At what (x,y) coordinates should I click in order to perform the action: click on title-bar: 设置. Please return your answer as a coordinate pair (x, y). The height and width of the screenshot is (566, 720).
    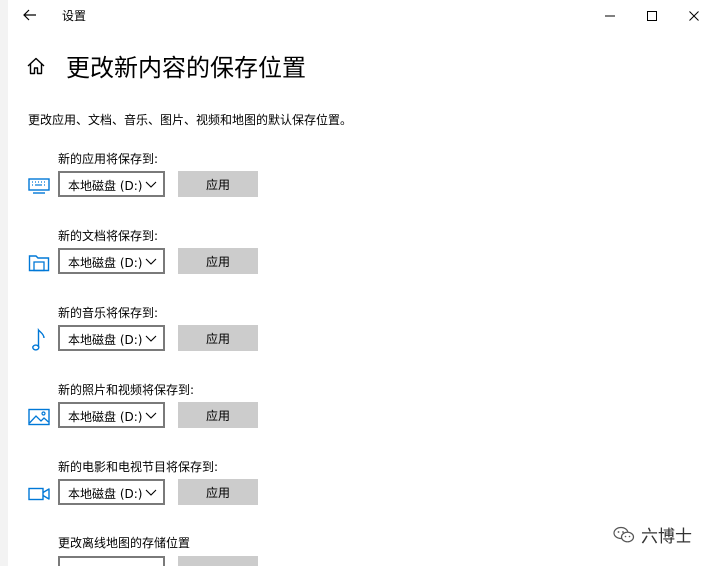
    Looking at the image, I should click on (364, 15).